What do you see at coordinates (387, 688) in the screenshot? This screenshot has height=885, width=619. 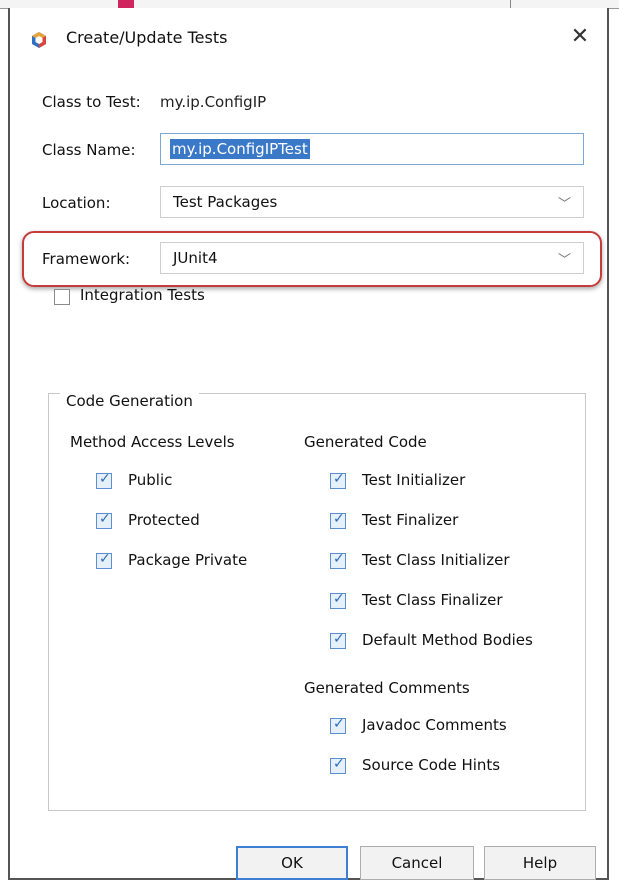 I see `generated-comments-heading: Generated Comments` at bounding box center [387, 688].